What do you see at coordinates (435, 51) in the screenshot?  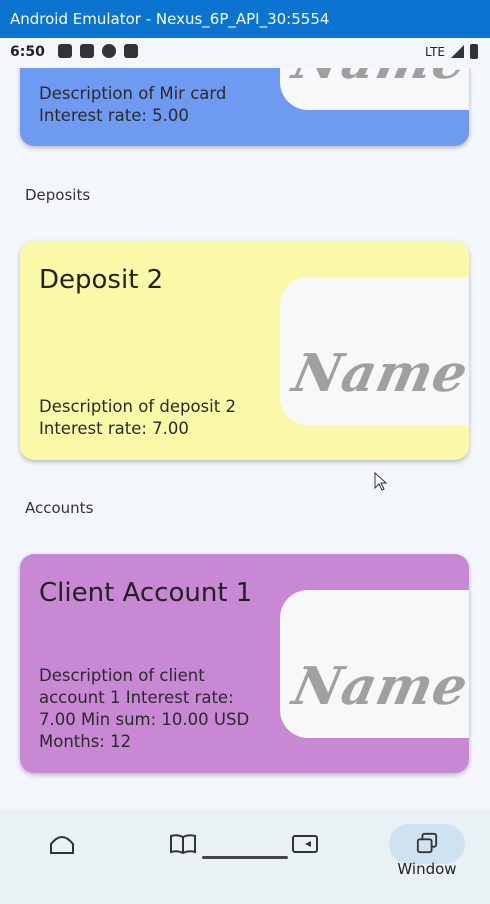 I see `network-type: LTE` at bounding box center [435, 51].